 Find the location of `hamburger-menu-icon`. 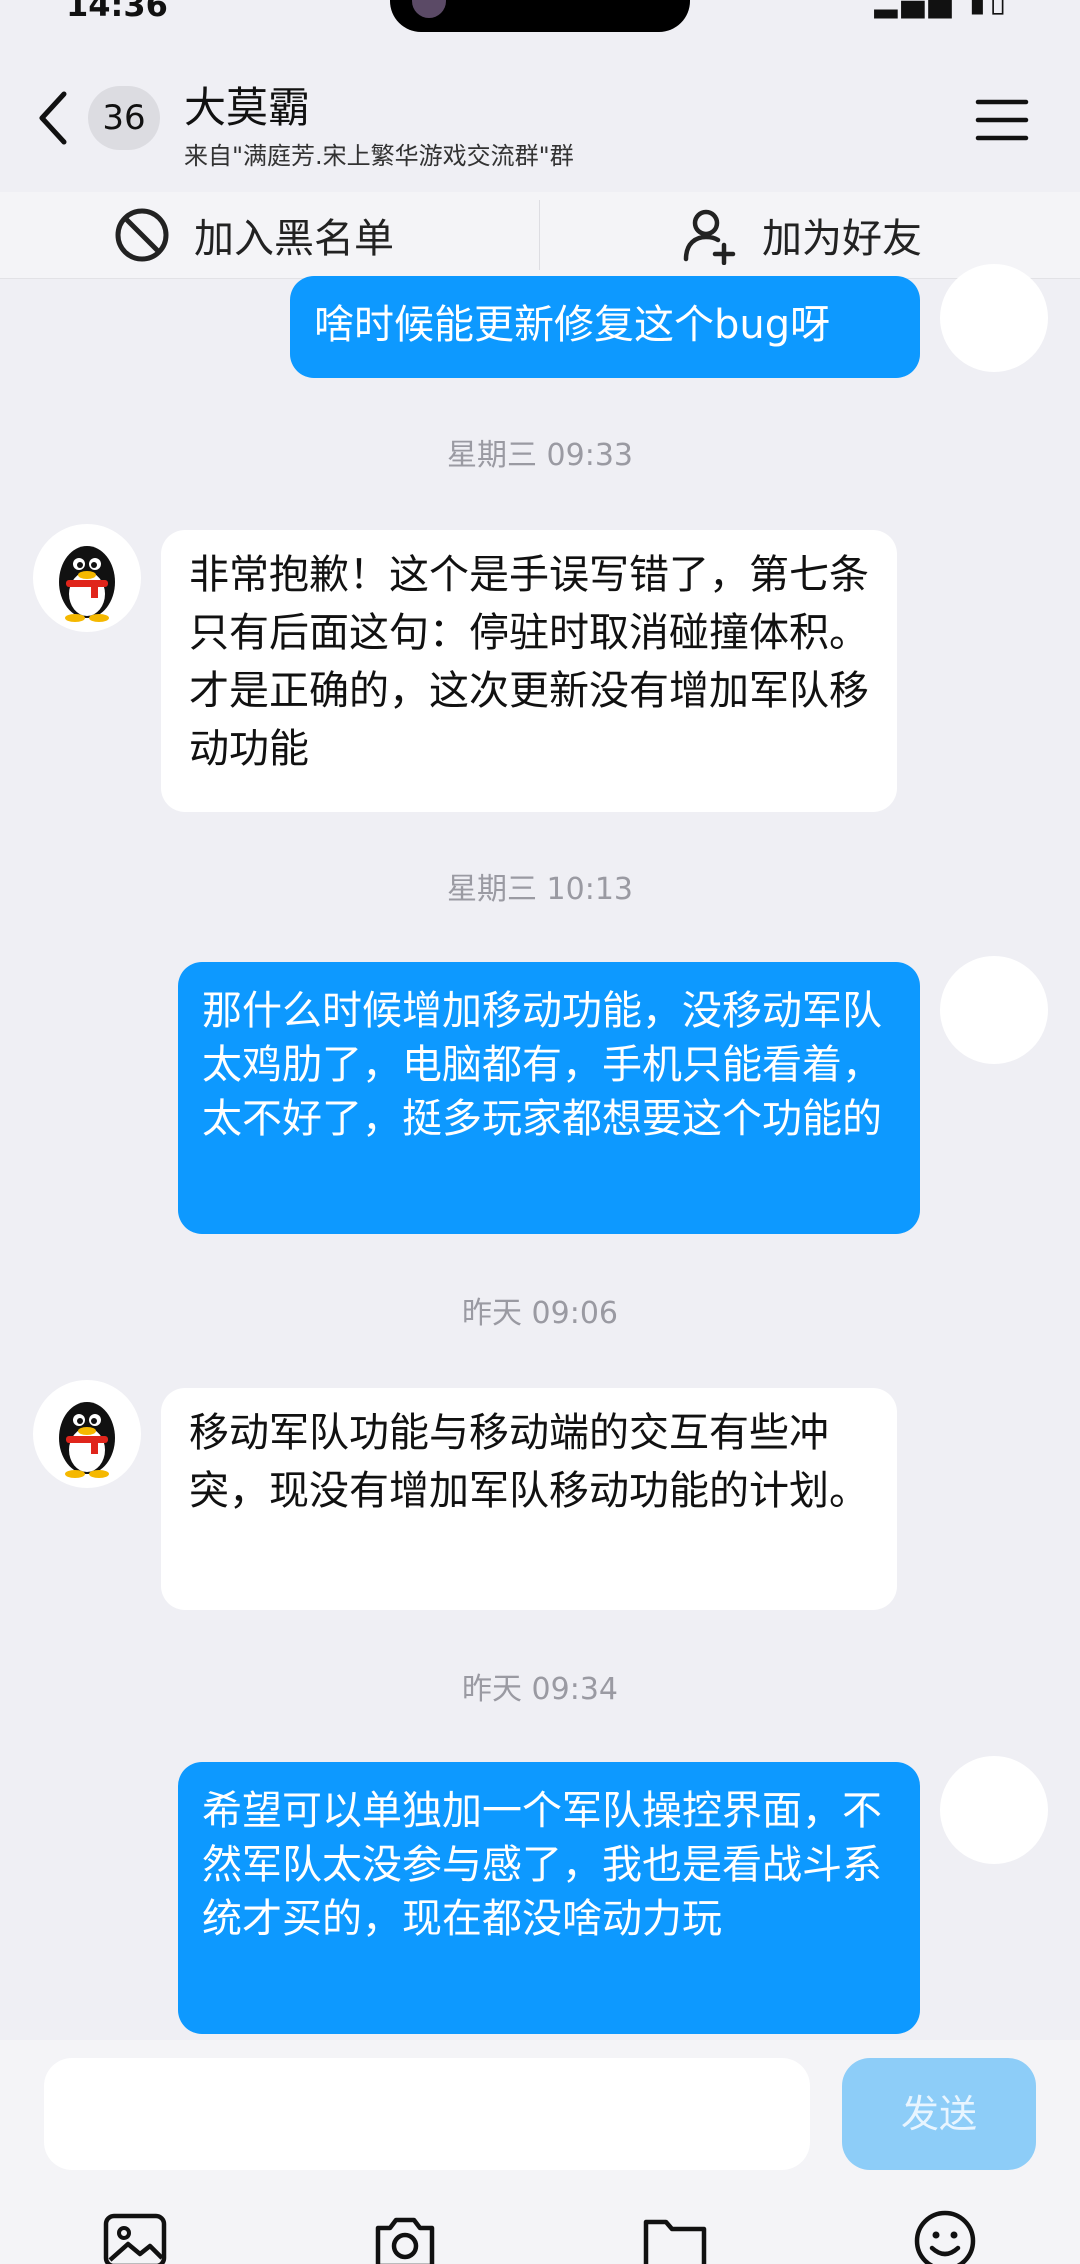

hamburger-menu-icon is located at coordinates (1002, 120).